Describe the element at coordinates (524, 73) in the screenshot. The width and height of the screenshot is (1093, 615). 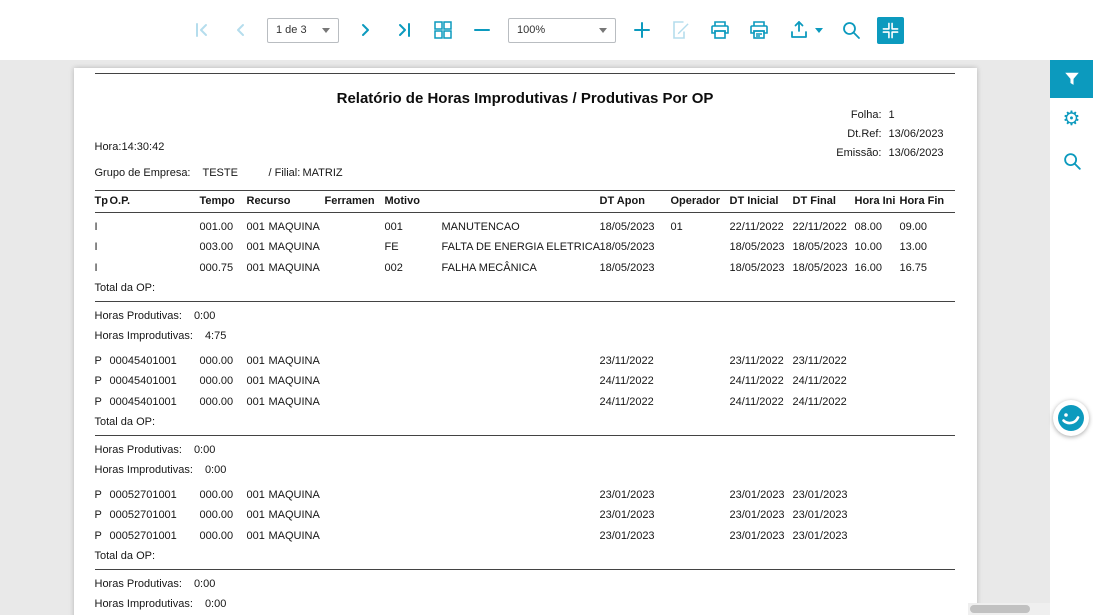
I see `rule` at that location.